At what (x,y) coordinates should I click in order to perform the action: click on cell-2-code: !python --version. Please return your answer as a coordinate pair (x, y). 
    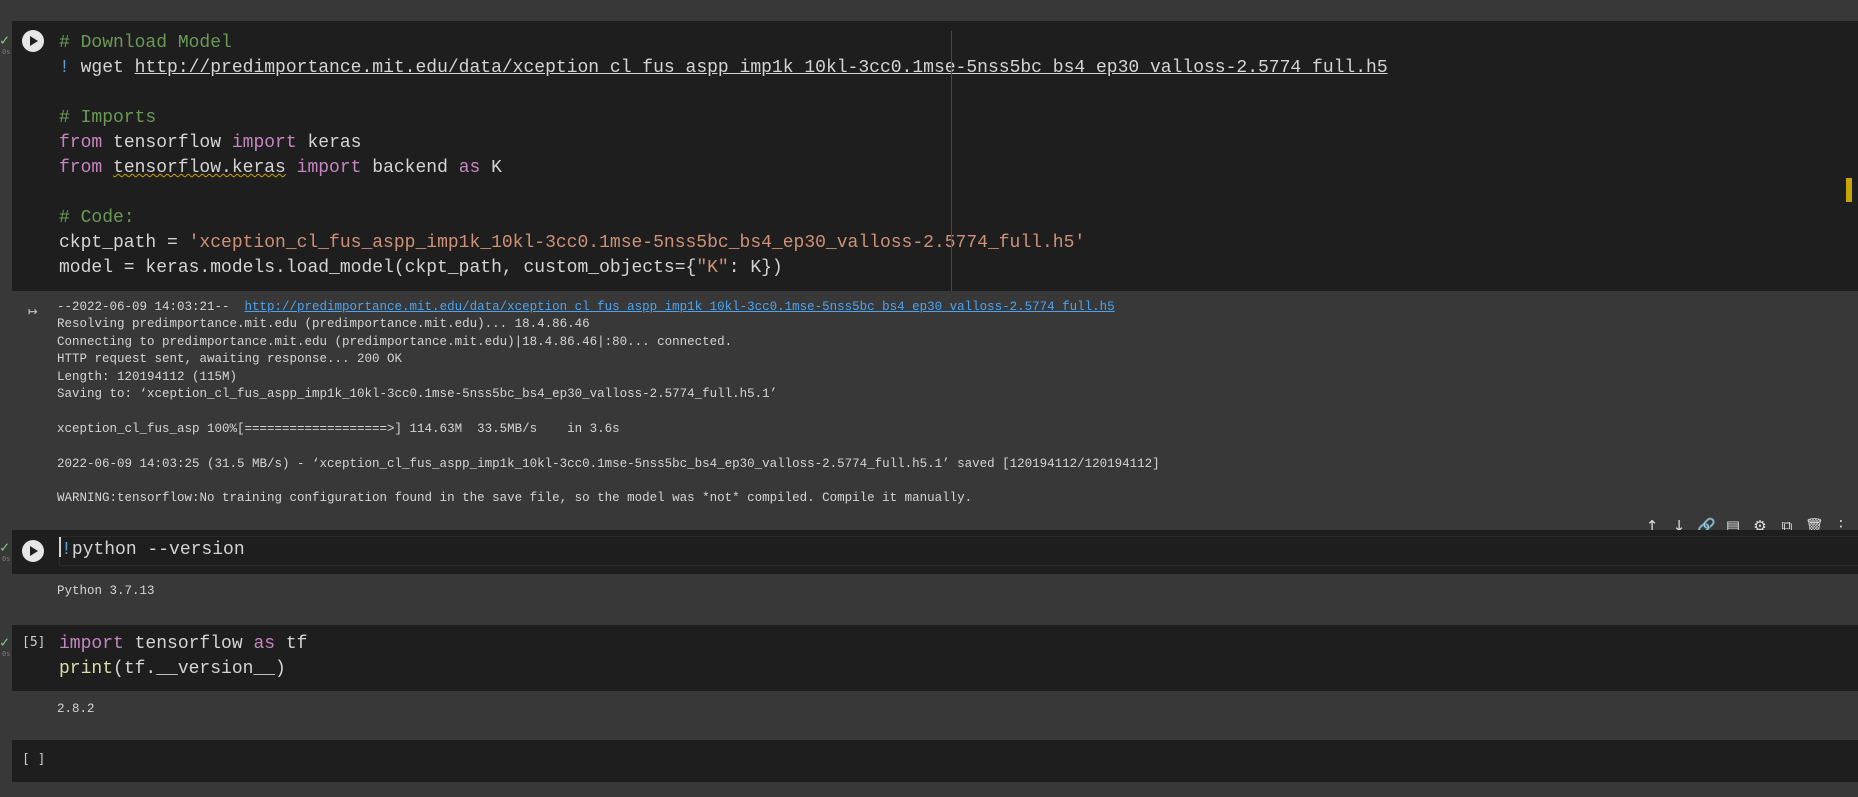
    Looking at the image, I should click on (152, 550).